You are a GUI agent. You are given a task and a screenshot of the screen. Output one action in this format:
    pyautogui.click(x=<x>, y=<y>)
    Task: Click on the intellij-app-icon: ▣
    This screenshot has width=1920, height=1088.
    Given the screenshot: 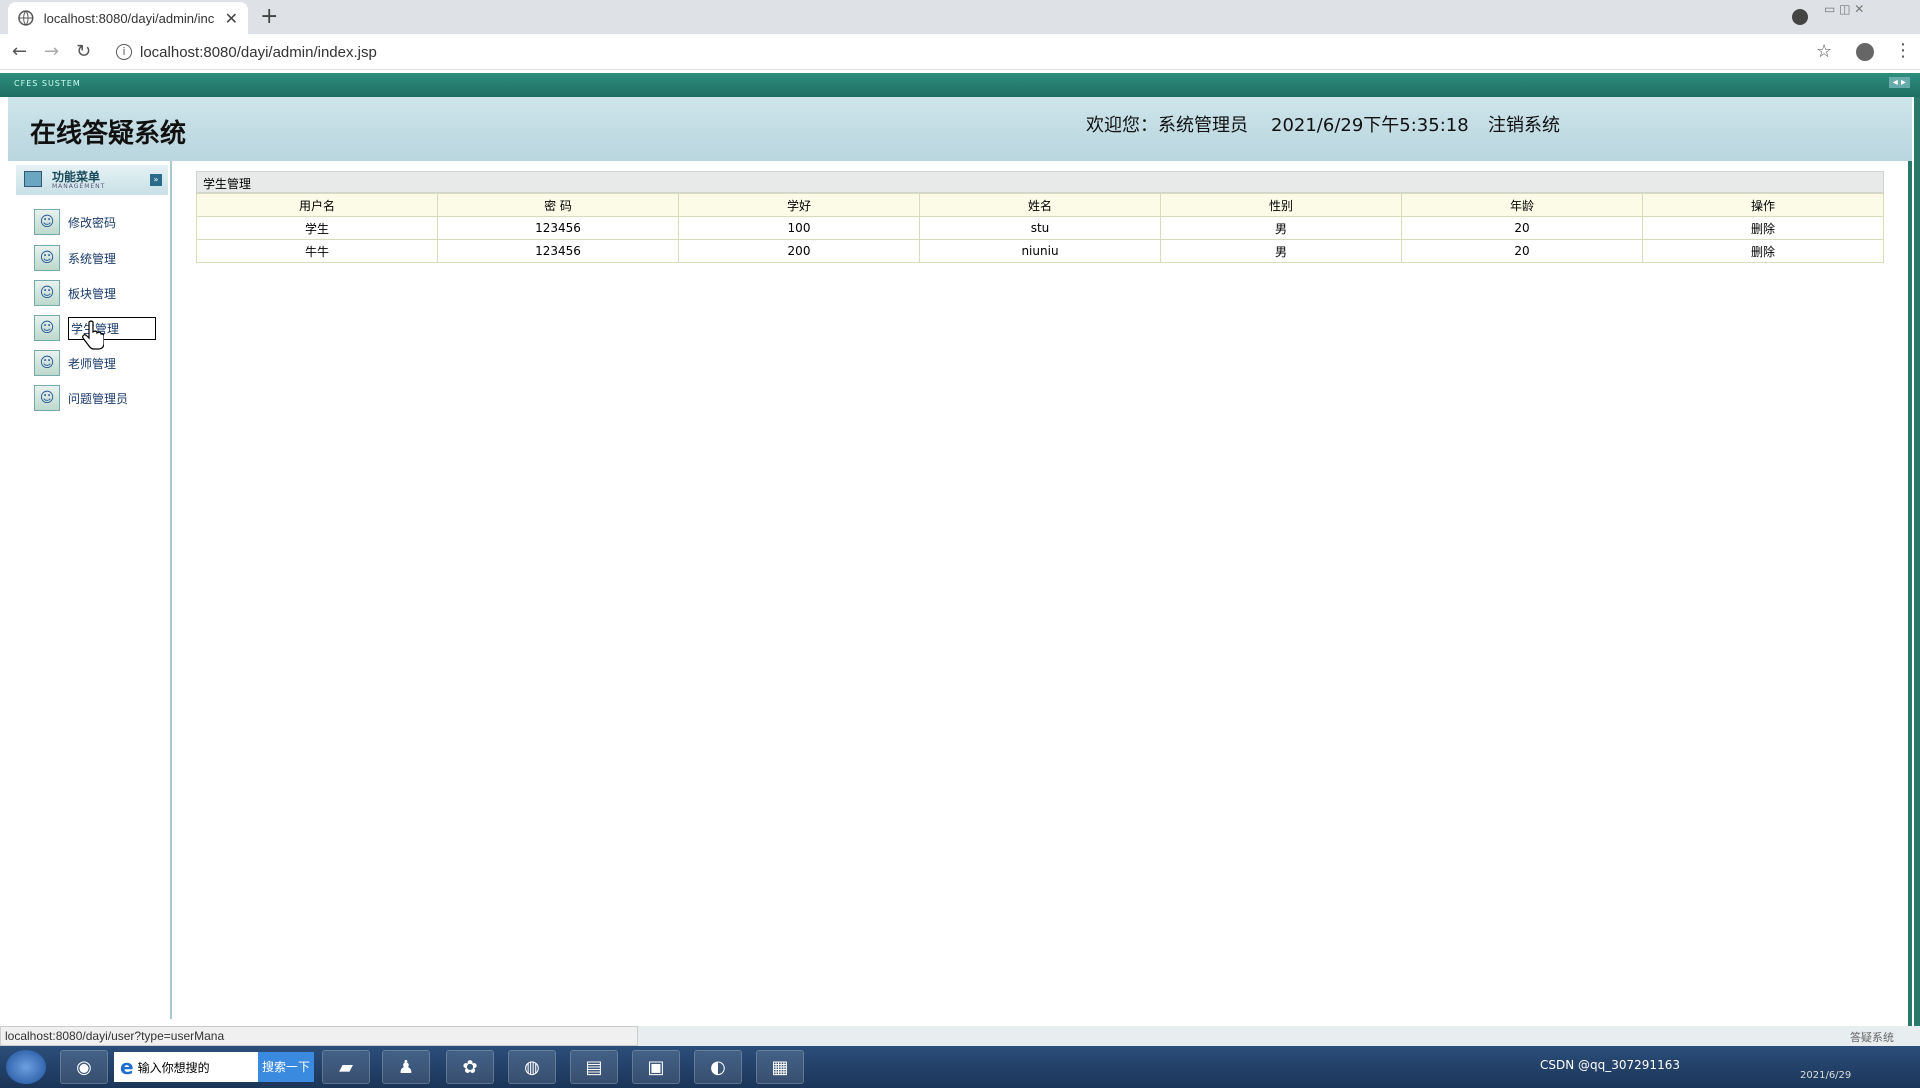 What is the action you would take?
    pyautogui.click(x=656, y=1067)
    